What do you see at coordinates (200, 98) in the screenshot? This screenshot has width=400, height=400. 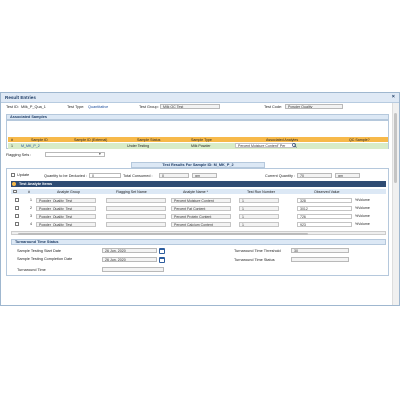 I see `window-titlebar: Result Entries ×` at bounding box center [200, 98].